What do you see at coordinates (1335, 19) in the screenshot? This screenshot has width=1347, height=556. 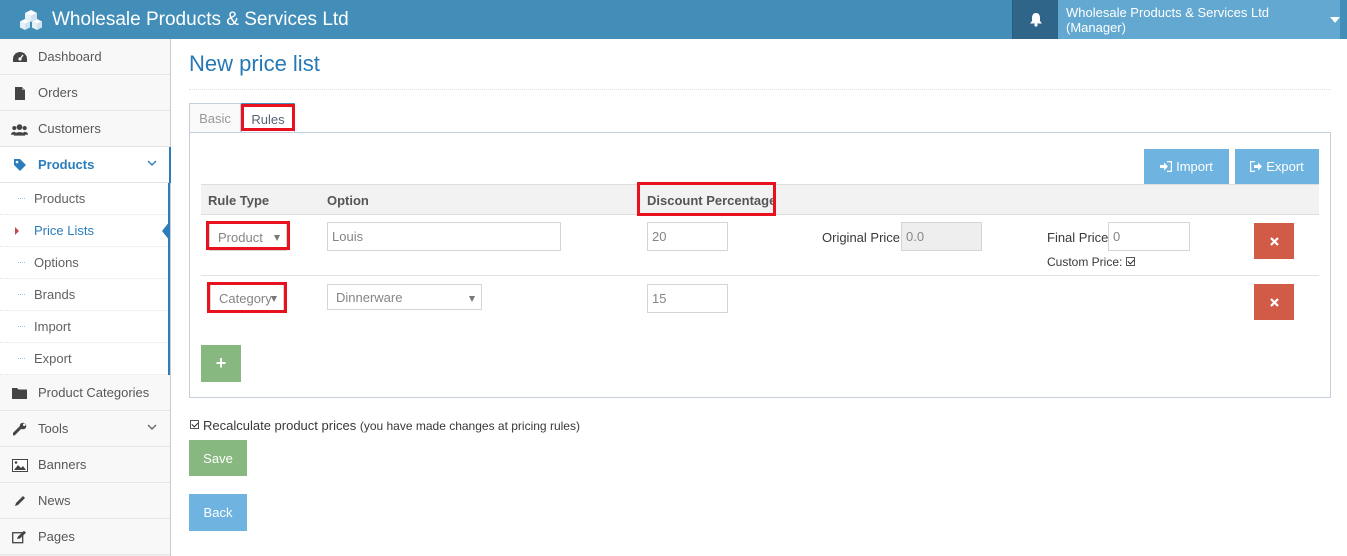 I see `caret-down-icon` at bounding box center [1335, 19].